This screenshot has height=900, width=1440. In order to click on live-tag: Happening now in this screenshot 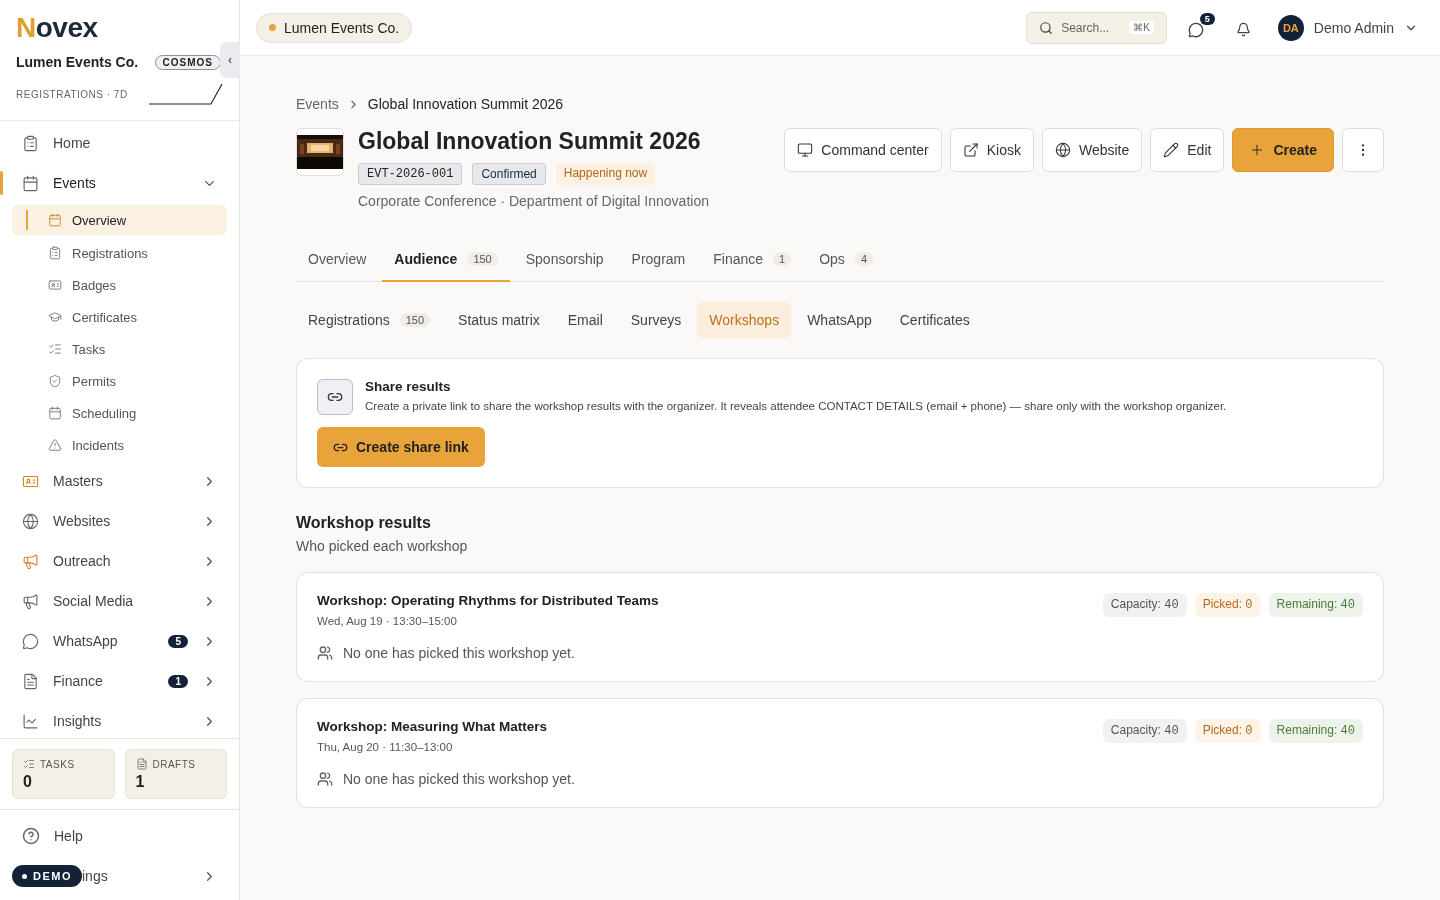, I will do `click(605, 174)`.